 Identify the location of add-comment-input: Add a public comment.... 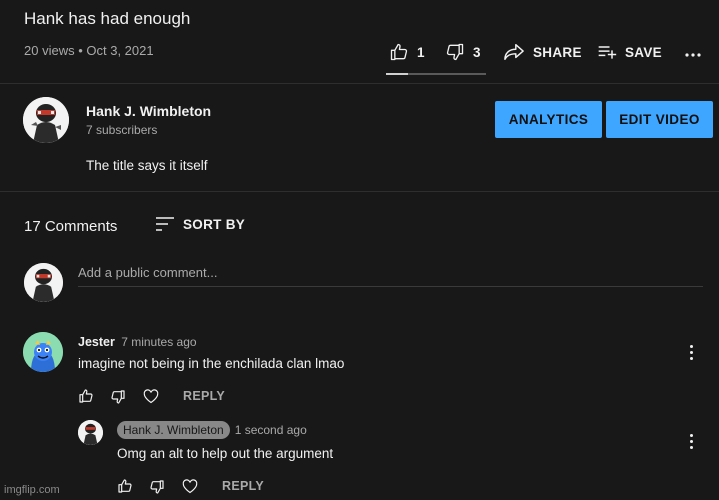
(147, 272).